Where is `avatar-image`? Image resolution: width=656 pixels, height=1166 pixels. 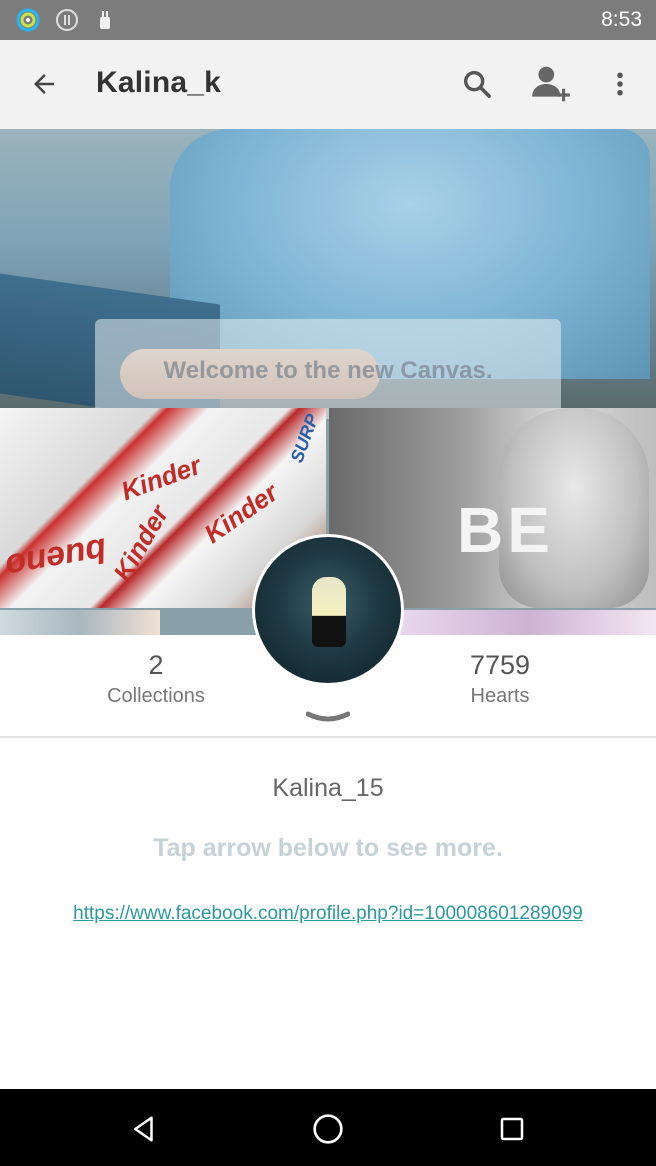
avatar-image is located at coordinates (328, 610).